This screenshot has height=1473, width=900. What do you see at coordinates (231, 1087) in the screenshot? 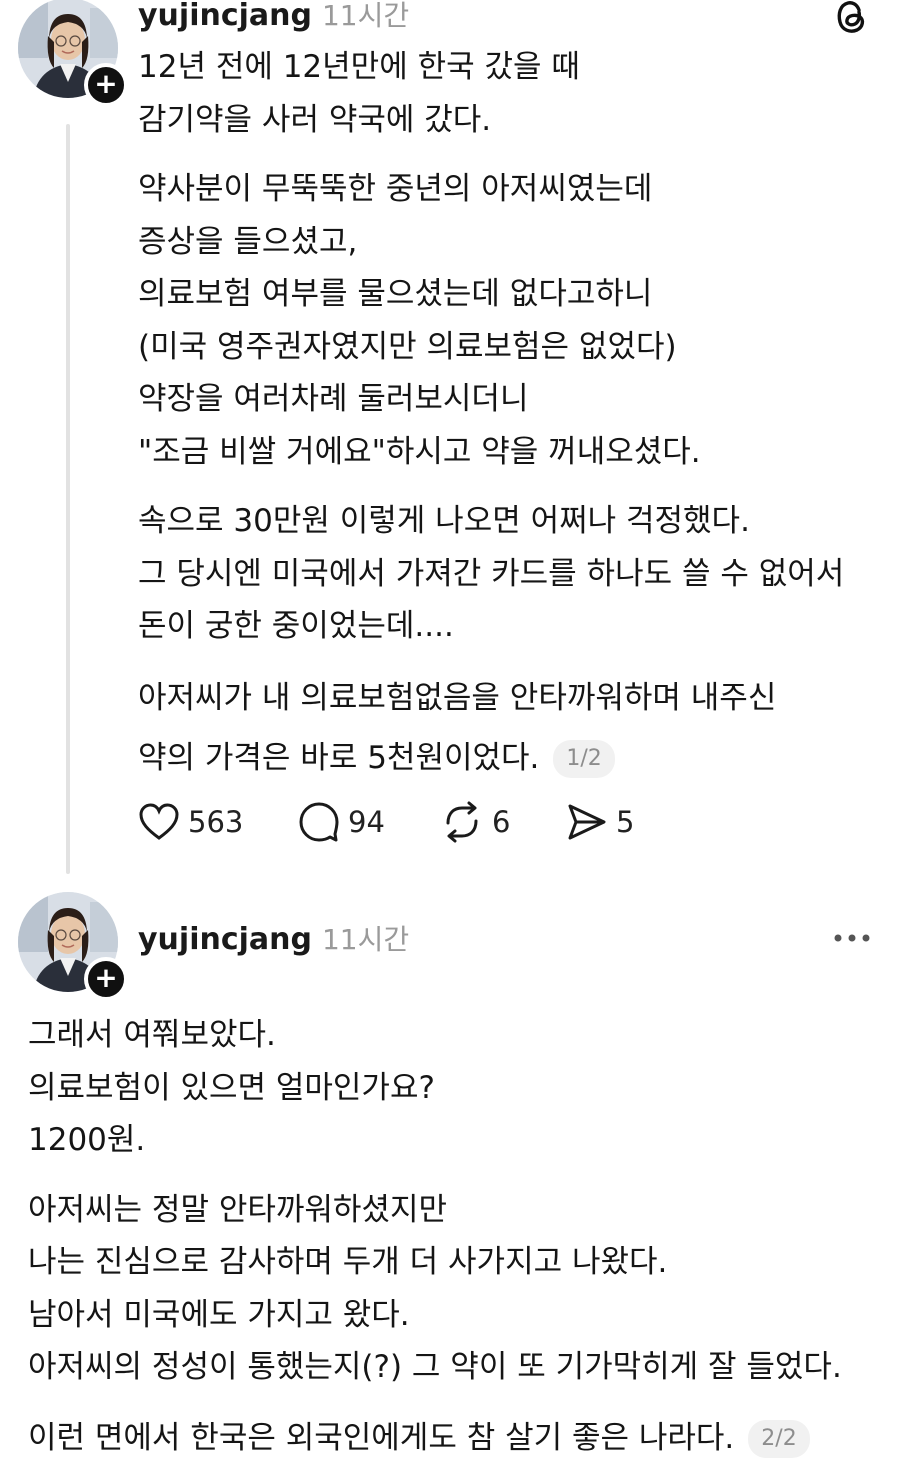
I see `post-paragraph: 그래서 여쭤보았다. 의료보험이 있으면 얼마인가요? 1200원.` at bounding box center [231, 1087].